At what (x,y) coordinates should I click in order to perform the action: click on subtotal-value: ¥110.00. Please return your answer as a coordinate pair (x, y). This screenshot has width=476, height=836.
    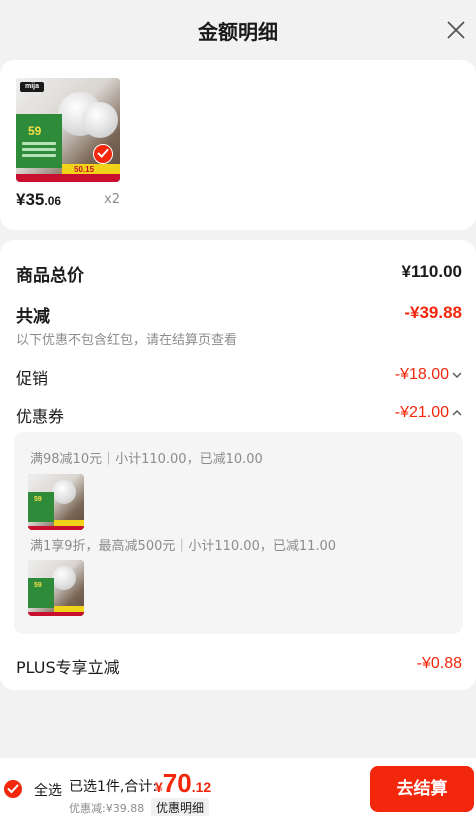
    Looking at the image, I should click on (431, 271).